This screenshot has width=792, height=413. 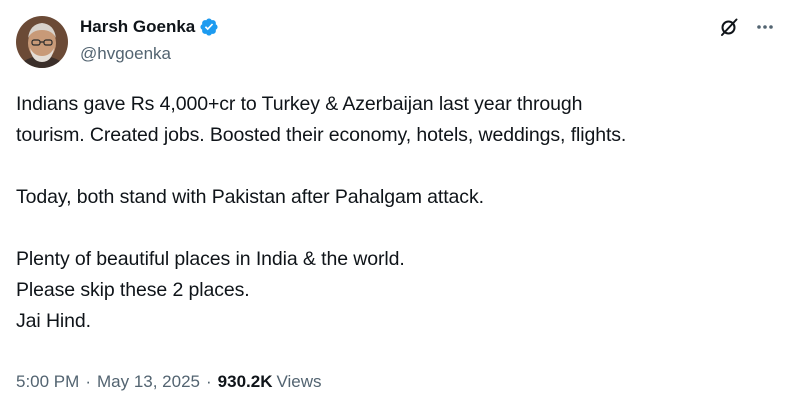 What do you see at coordinates (209, 27) in the screenshot?
I see `verified-badge-icon` at bounding box center [209, 27].